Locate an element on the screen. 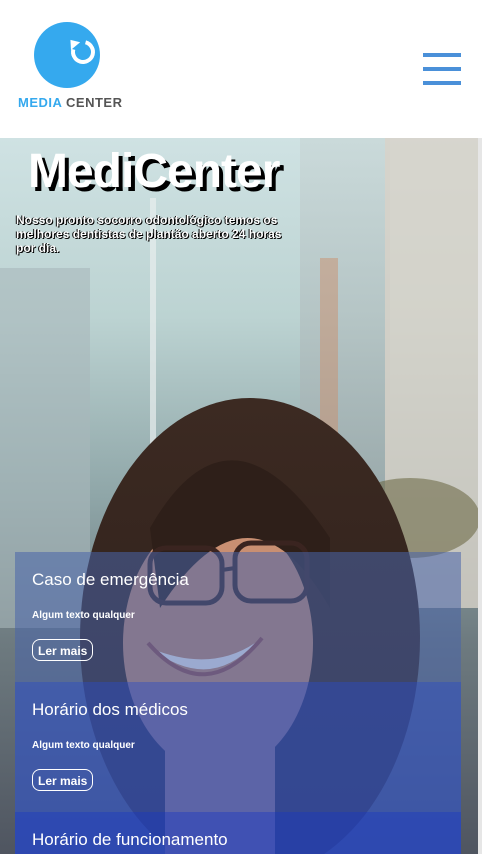  logo: MEDIA CENTER is located at coordinates (73, 67).